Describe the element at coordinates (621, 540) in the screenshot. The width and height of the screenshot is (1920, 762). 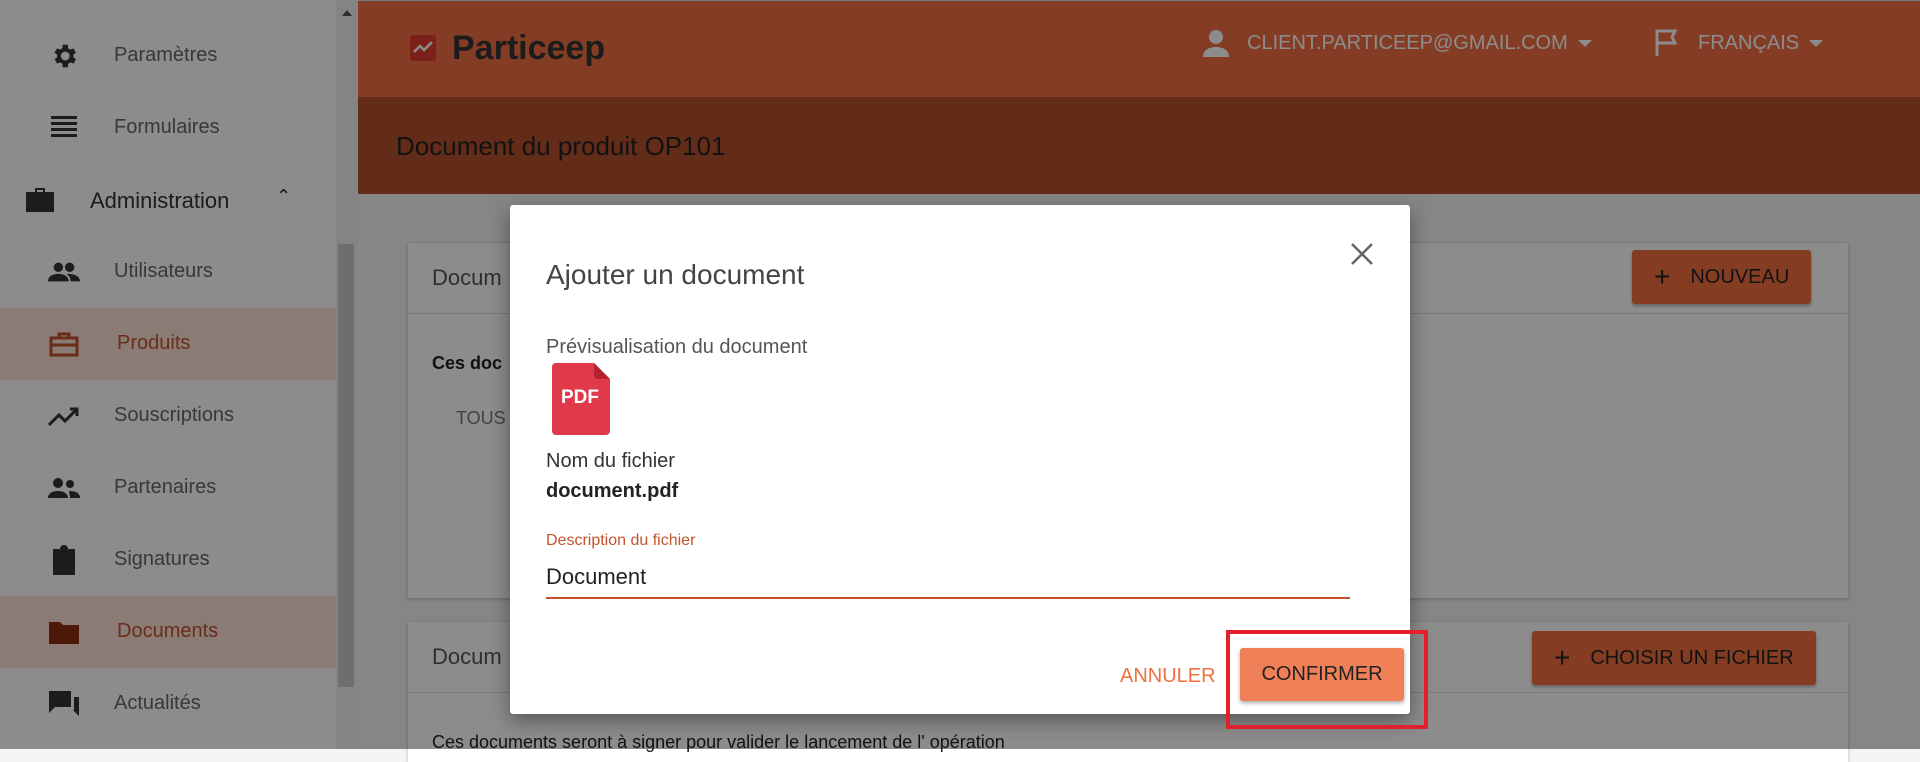
I see `description-label: Description du fichier` at that location.